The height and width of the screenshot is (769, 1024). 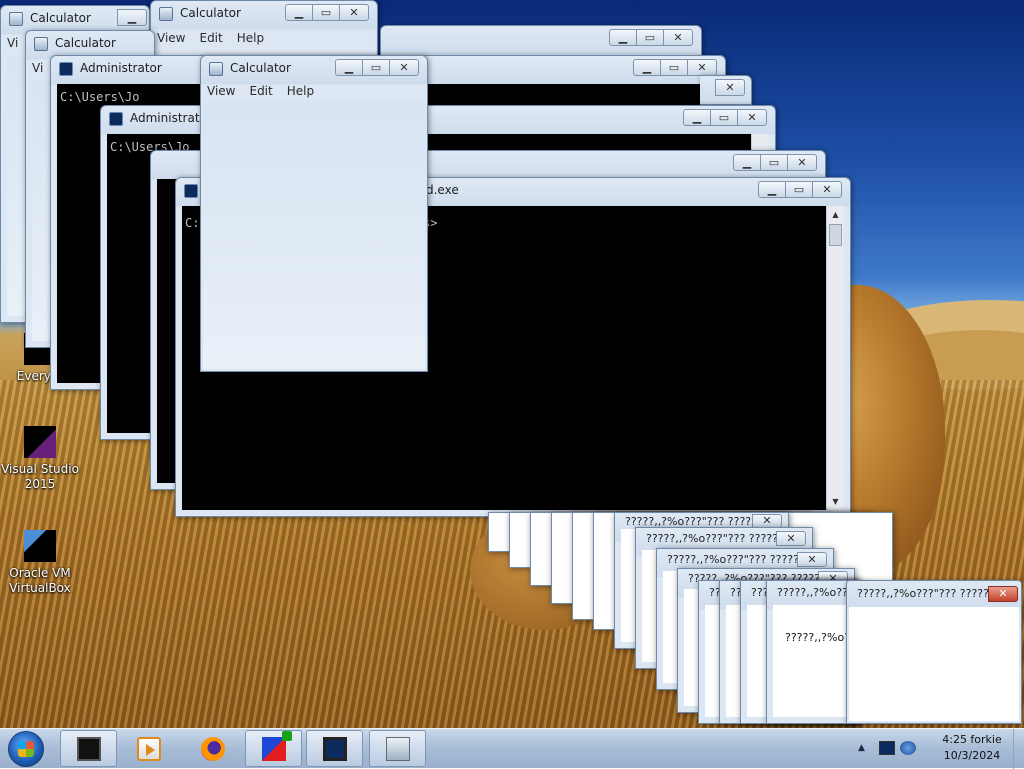 I want to click on taskbar-item-cmd-active, so click(x=334, y=748).